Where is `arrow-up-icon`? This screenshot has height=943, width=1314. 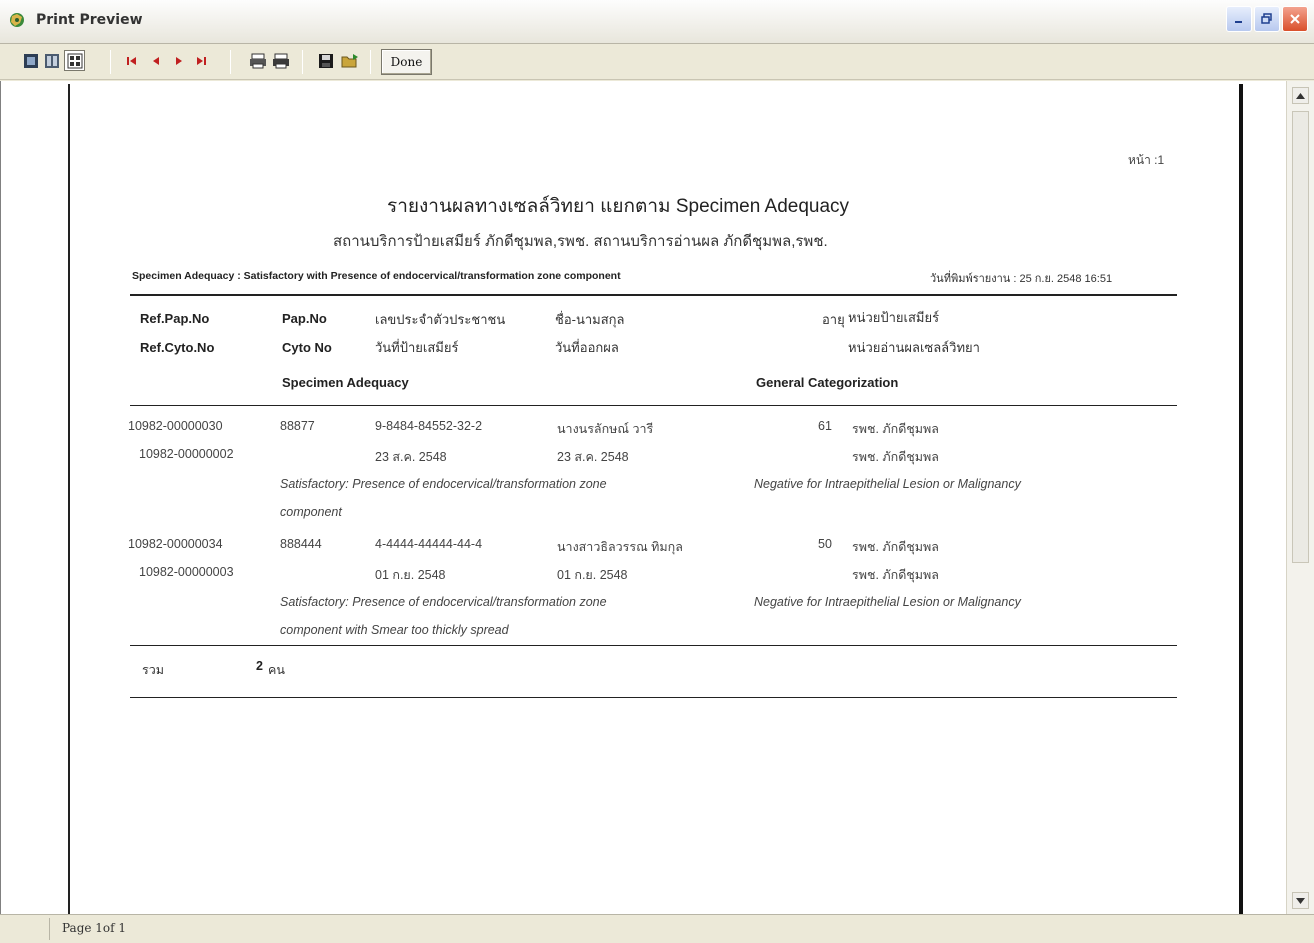
arrow-up-icon is located at coordinates (1300, 95).